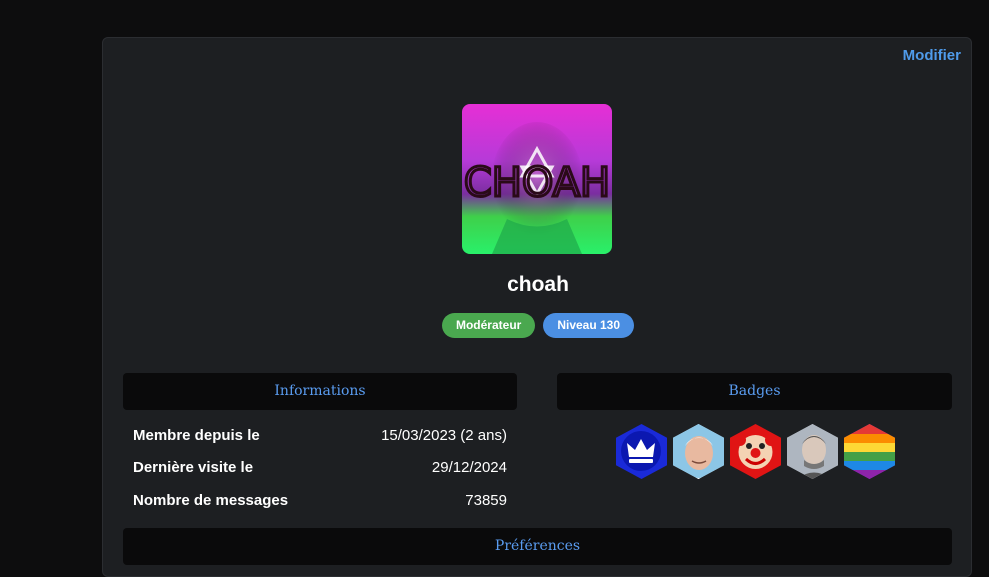 The width and height of the screenshot is (989, 577). I want to click on info-label: Membre depuis le, so click(196, 435).